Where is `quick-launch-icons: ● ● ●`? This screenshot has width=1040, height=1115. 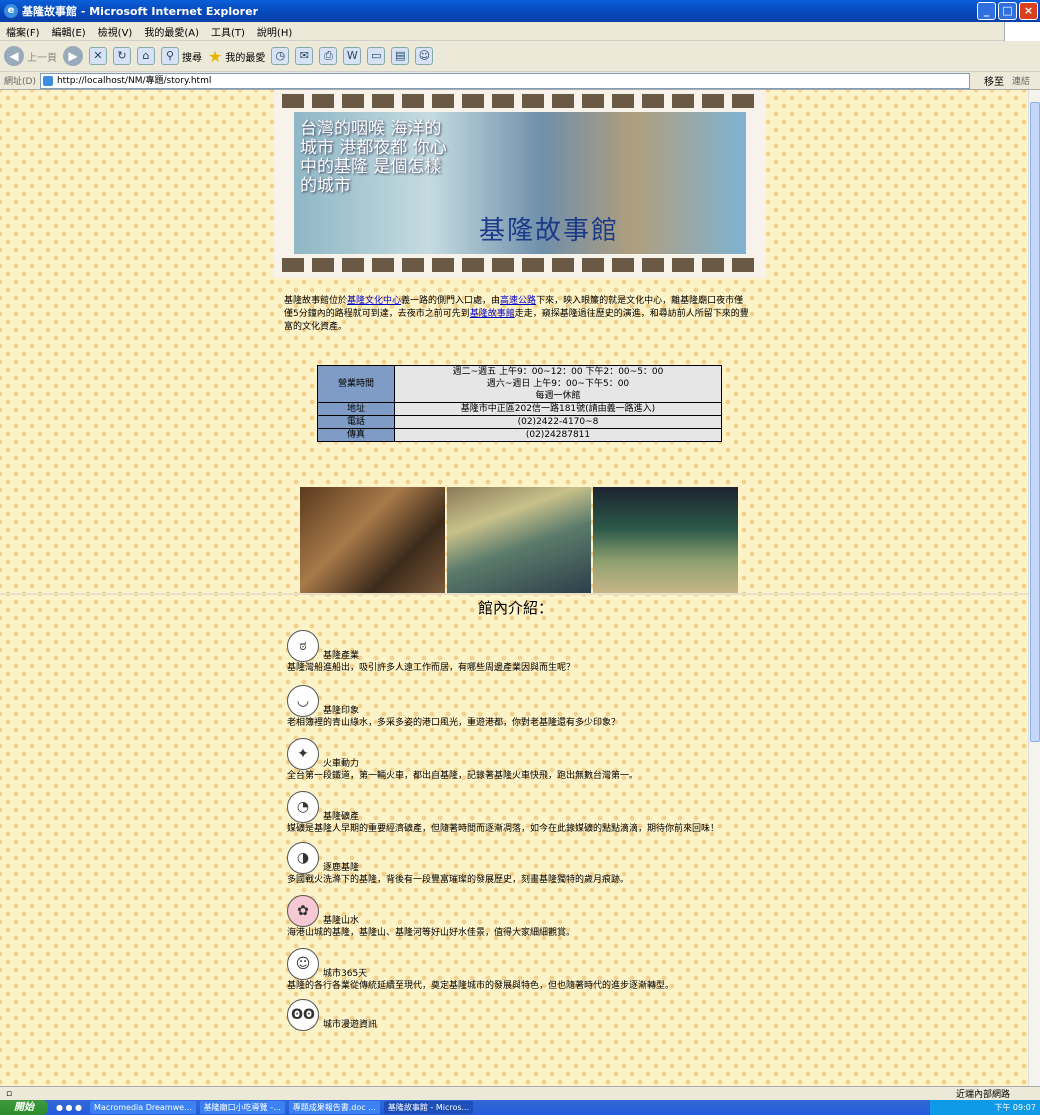
quick-launch-icons: ● ● ● is located at coordinates (69, 1107).